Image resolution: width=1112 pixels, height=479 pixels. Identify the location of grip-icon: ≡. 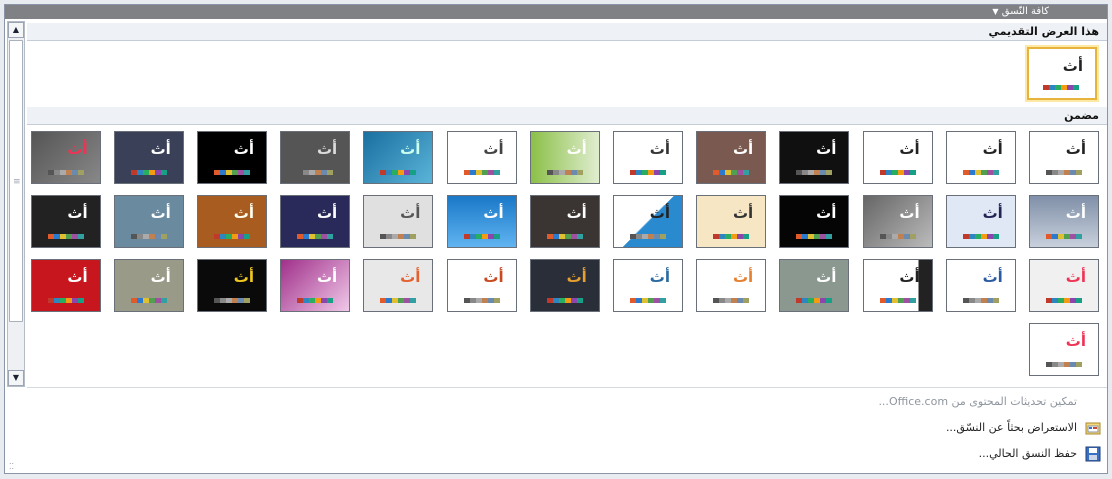
(17, 182).